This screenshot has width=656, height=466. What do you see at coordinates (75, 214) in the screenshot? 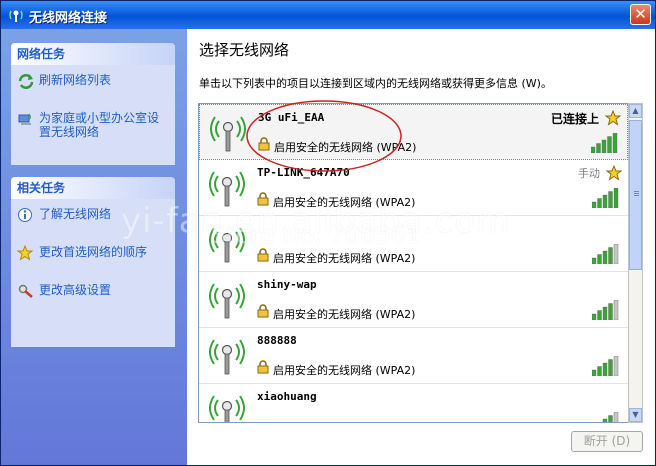
I see `learn-wireless-label: 了解无线网络` at bounding box center [75, 214].